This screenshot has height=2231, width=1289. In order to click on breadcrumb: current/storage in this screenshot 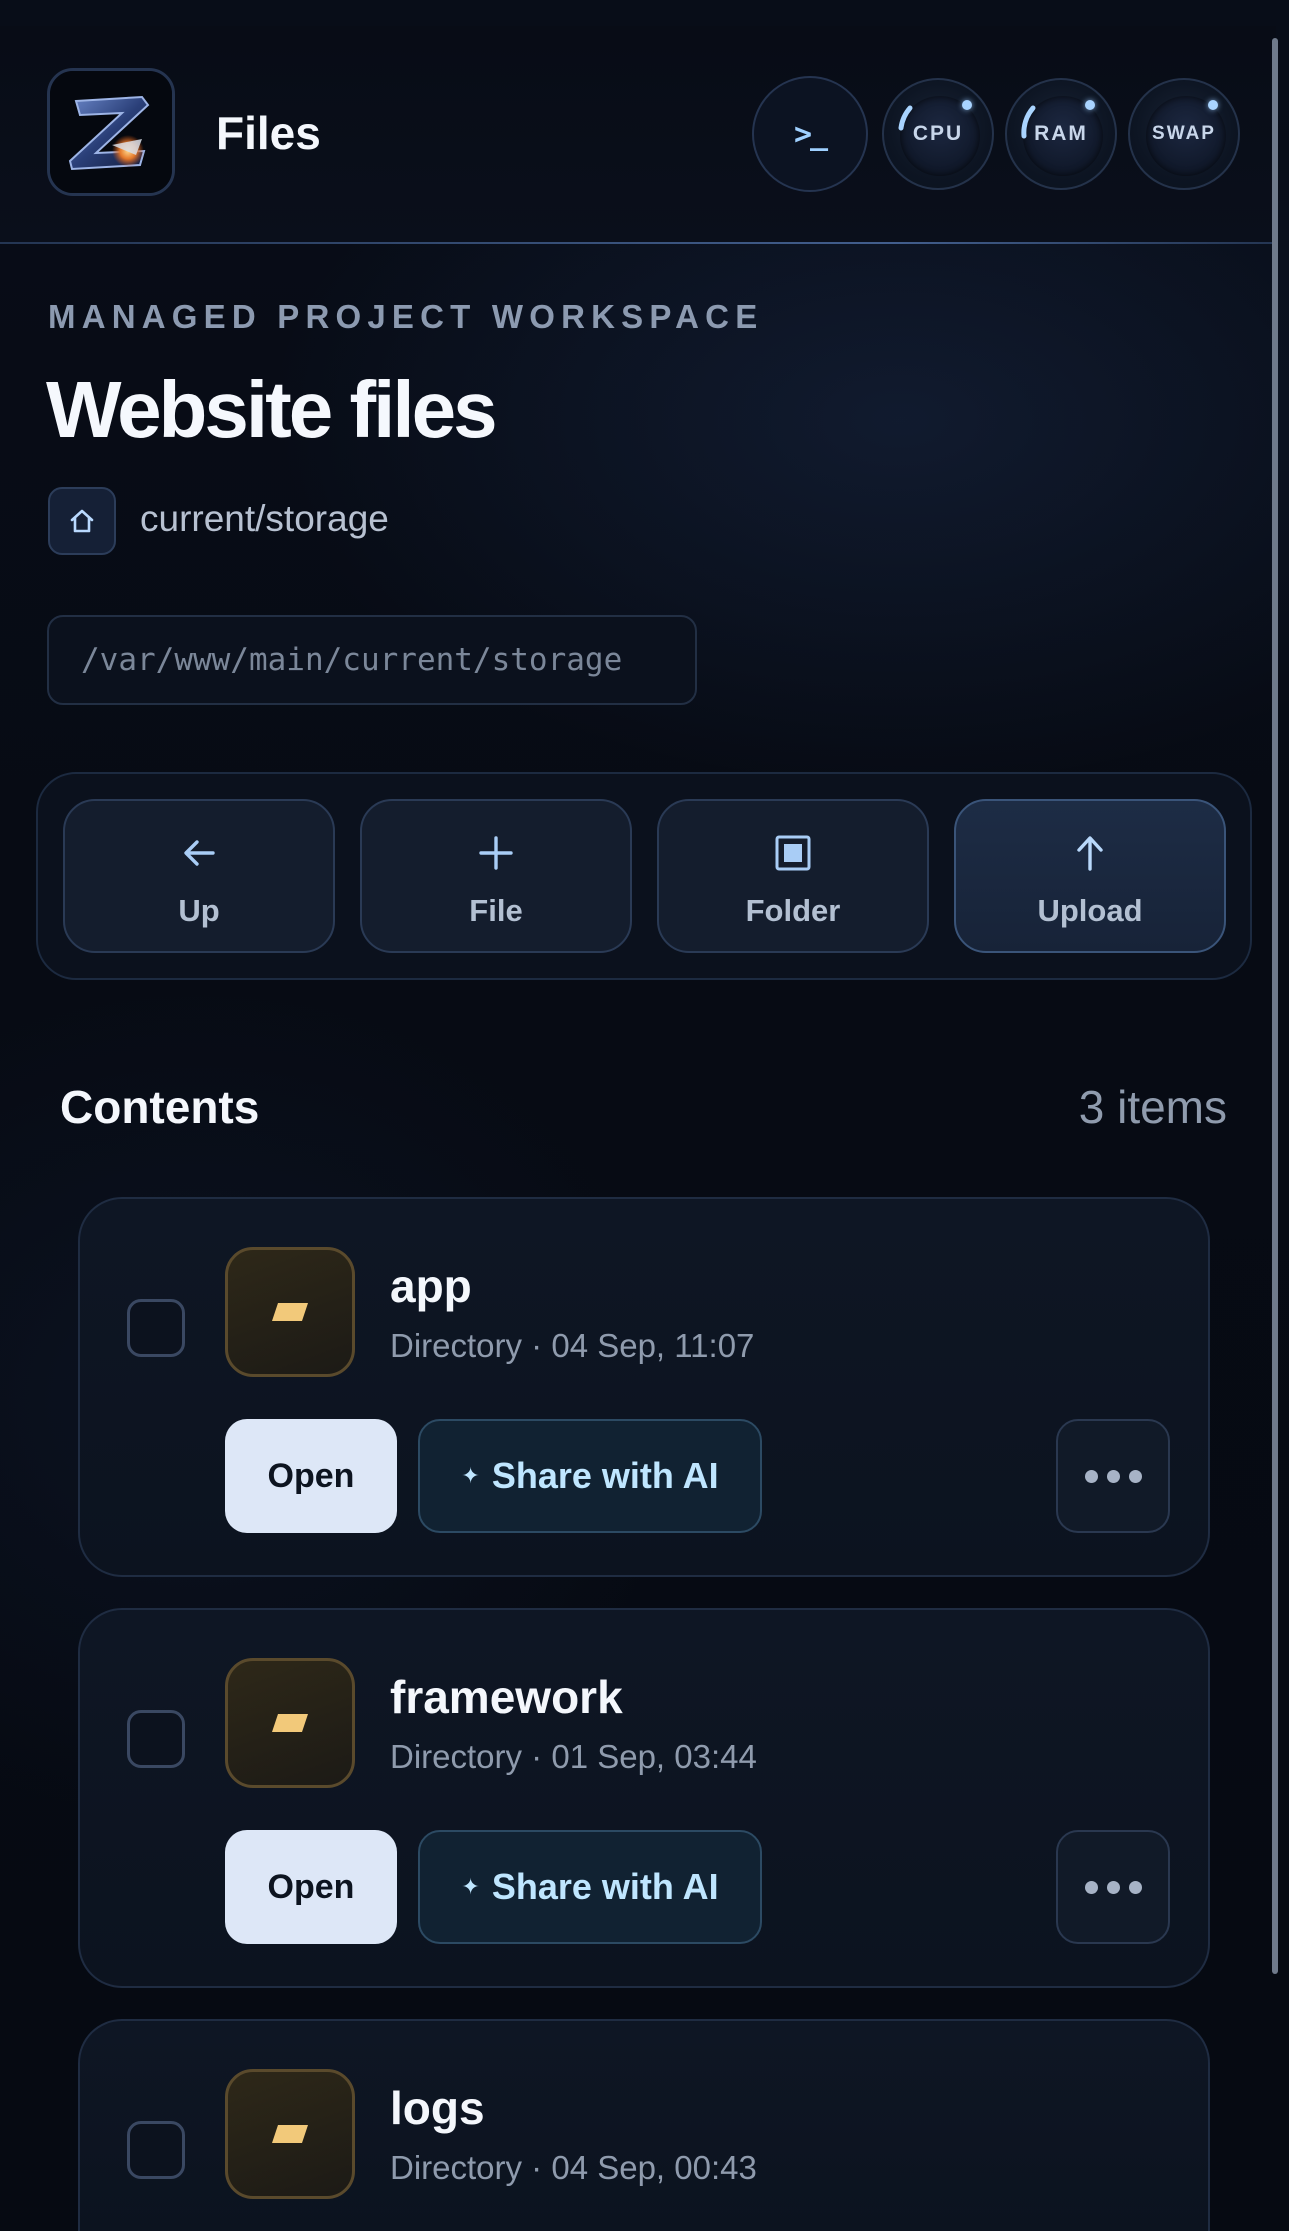, I will do `click(264, 519)`.